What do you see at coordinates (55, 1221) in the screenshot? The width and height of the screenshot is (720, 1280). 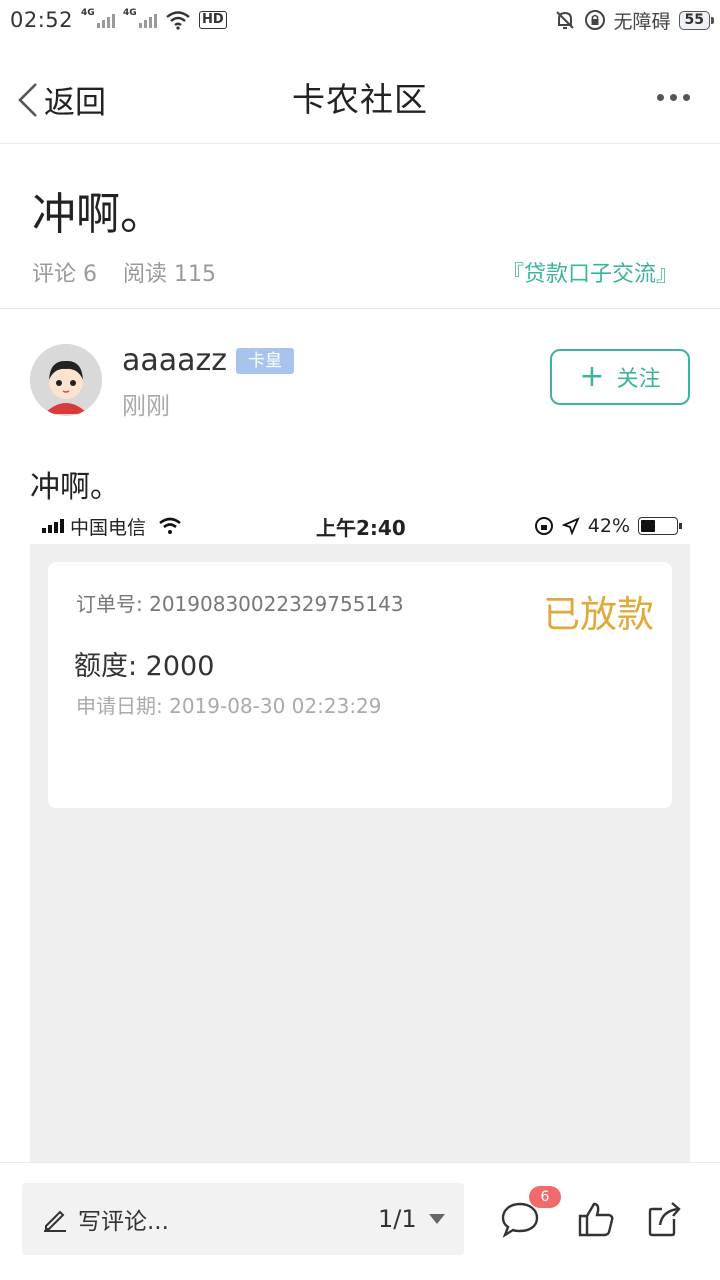 I see `pencil-icon` at bounding box center [55, 1221].